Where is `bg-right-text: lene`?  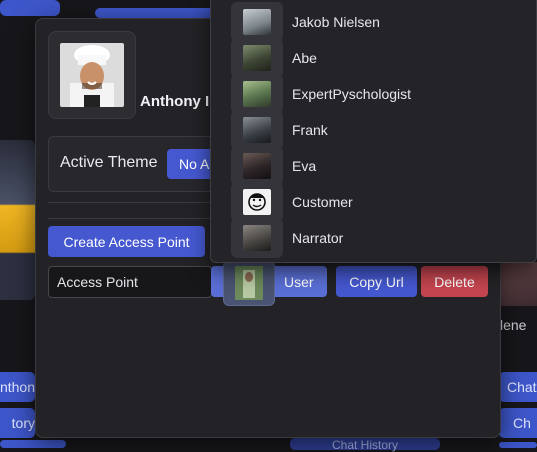
bg-right-text: lene is located at coordinates (513, 325).